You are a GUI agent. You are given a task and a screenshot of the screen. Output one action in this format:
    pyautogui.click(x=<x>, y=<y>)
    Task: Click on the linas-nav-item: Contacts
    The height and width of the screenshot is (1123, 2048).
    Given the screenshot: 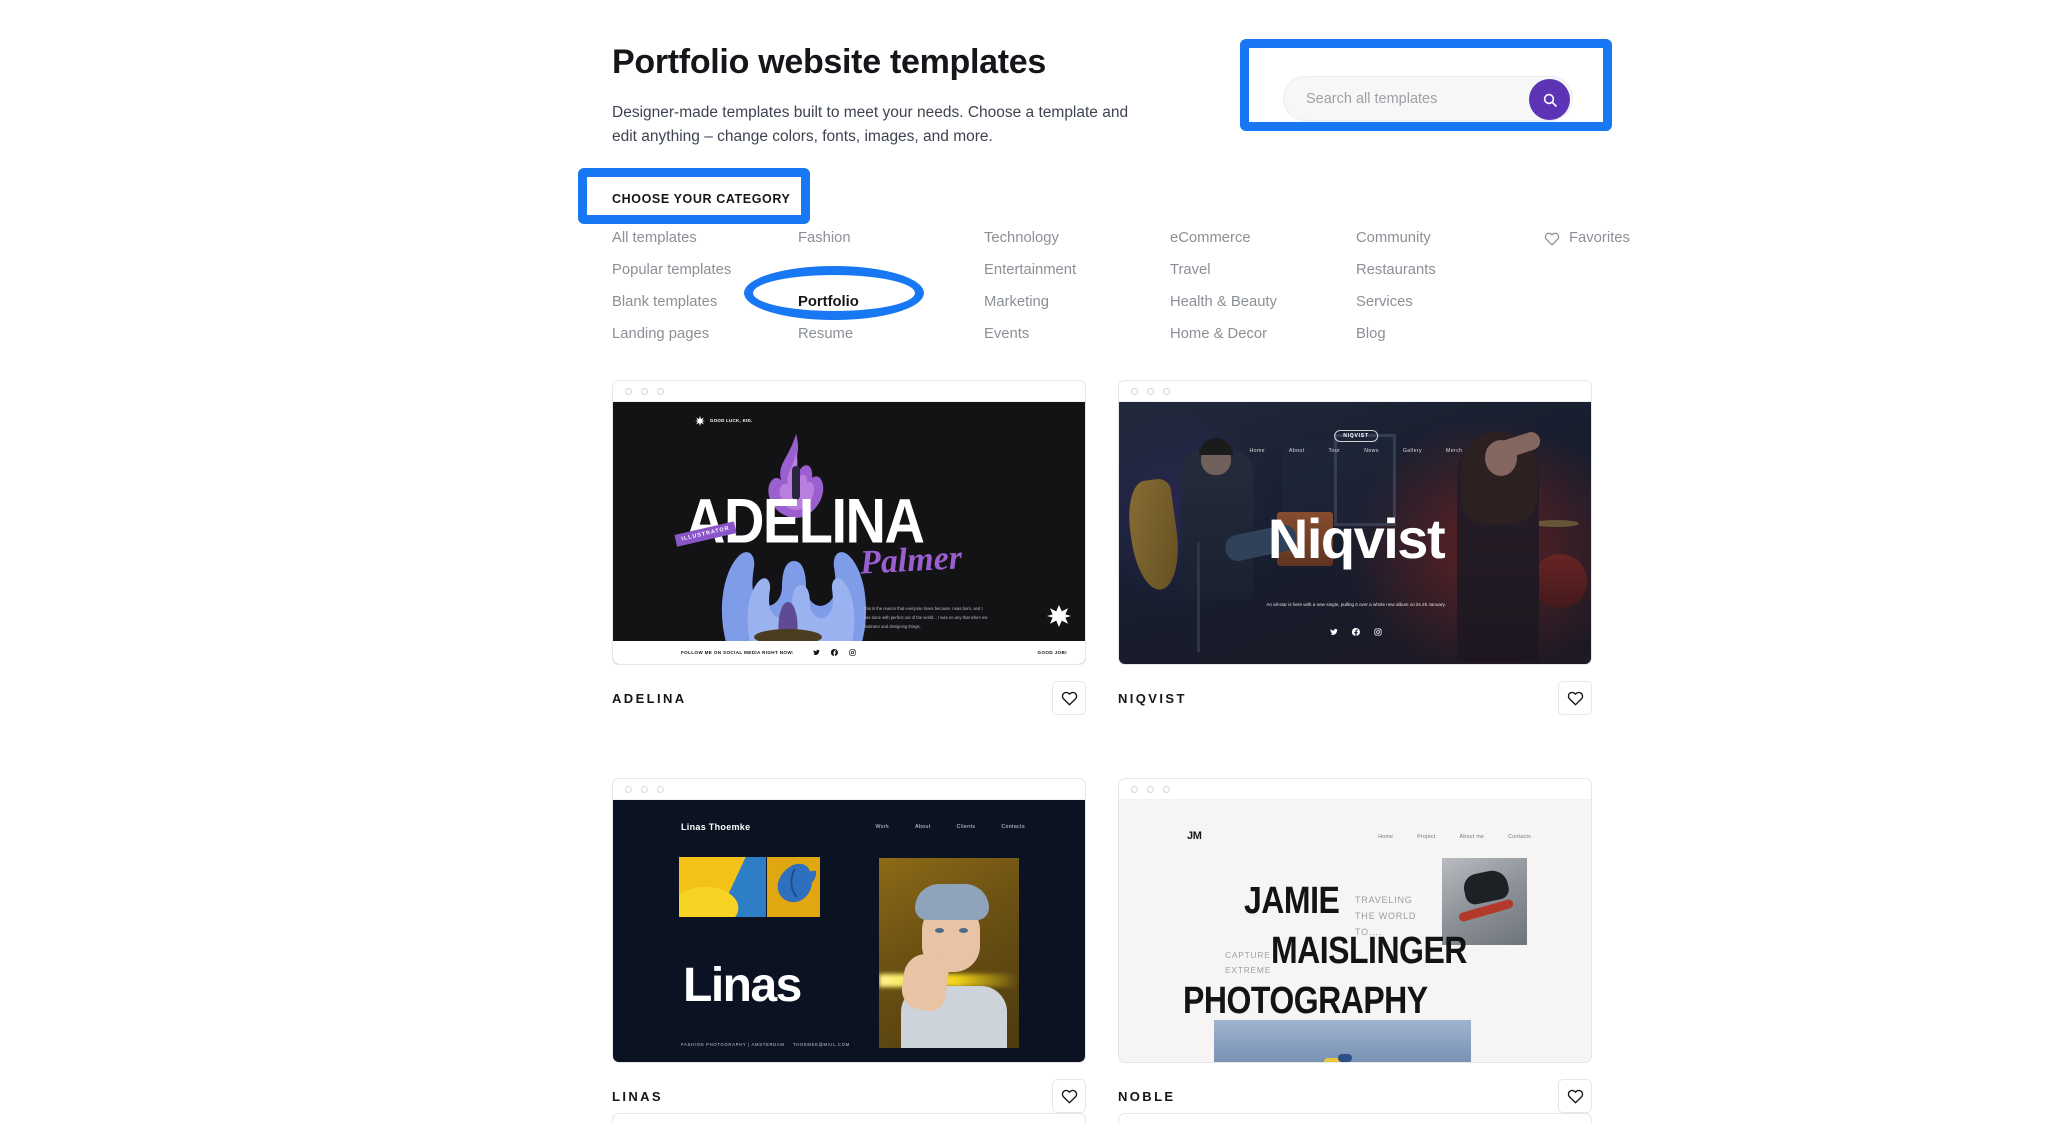 What is the action you would take?
    pyautogui.click(x=1013, y=827)
    